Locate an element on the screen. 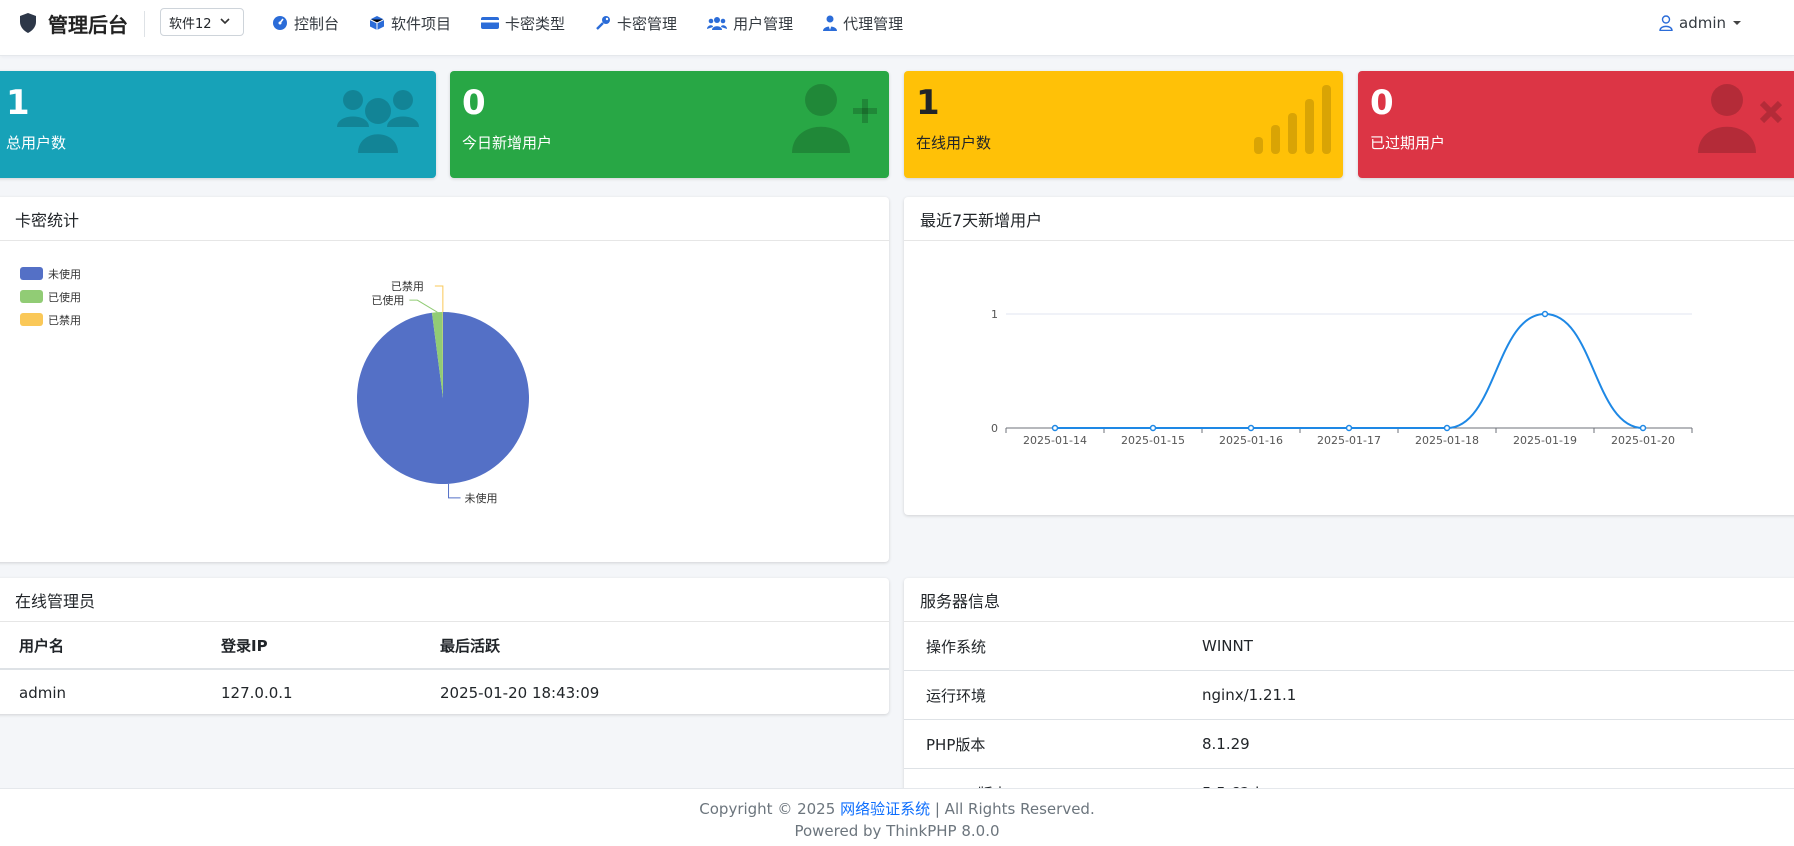 The height and width of the screenshot is (846, 1794). shield-icon is located at coordinates (28, 23).